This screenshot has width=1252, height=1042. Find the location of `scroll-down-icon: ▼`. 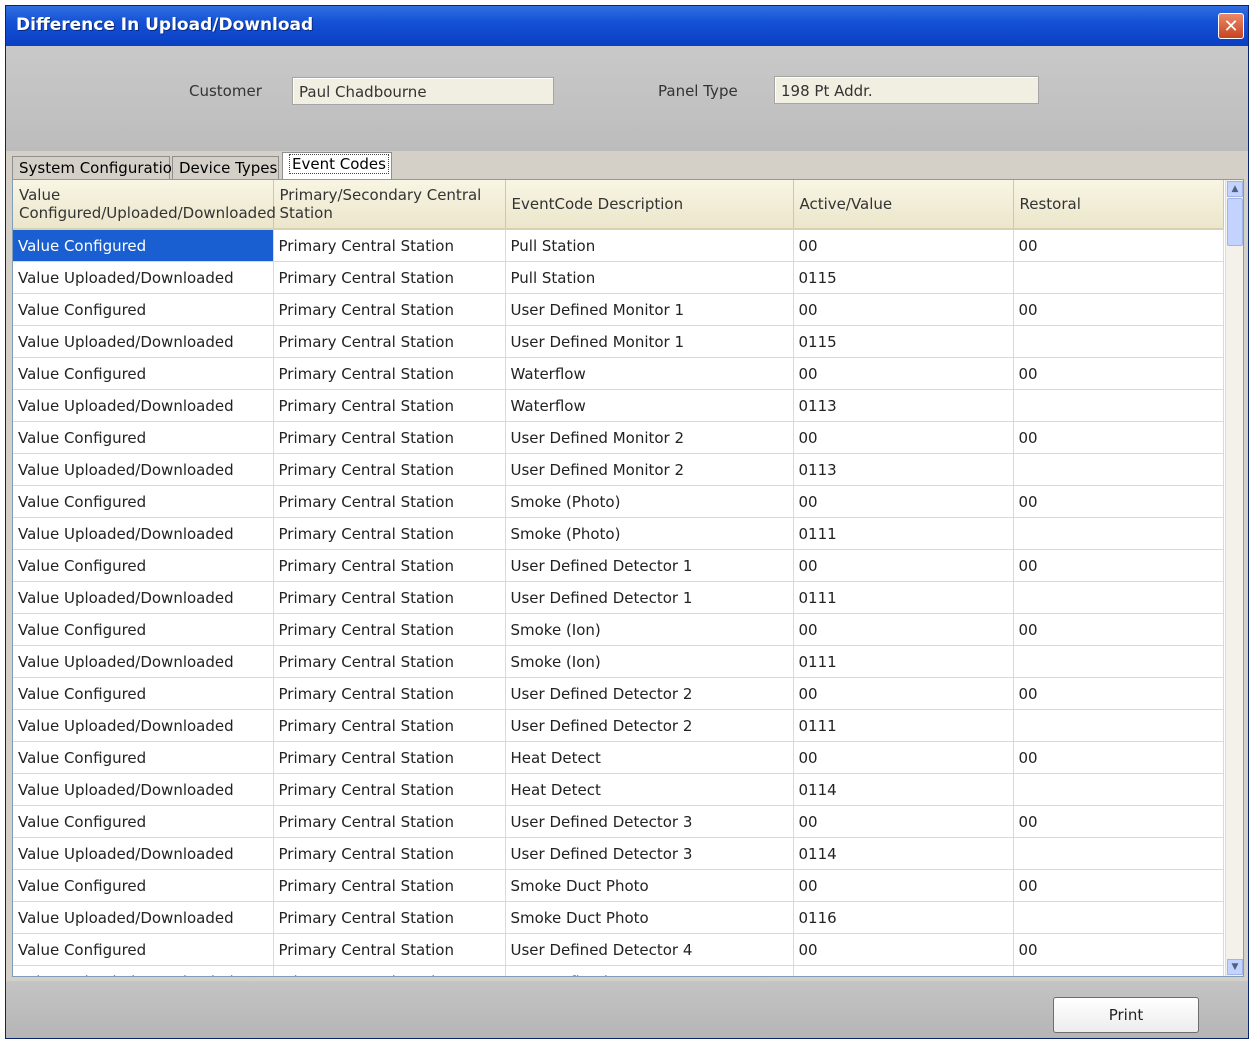

scroll-down-icon: ▼ is located at coordinates (1235, 967).